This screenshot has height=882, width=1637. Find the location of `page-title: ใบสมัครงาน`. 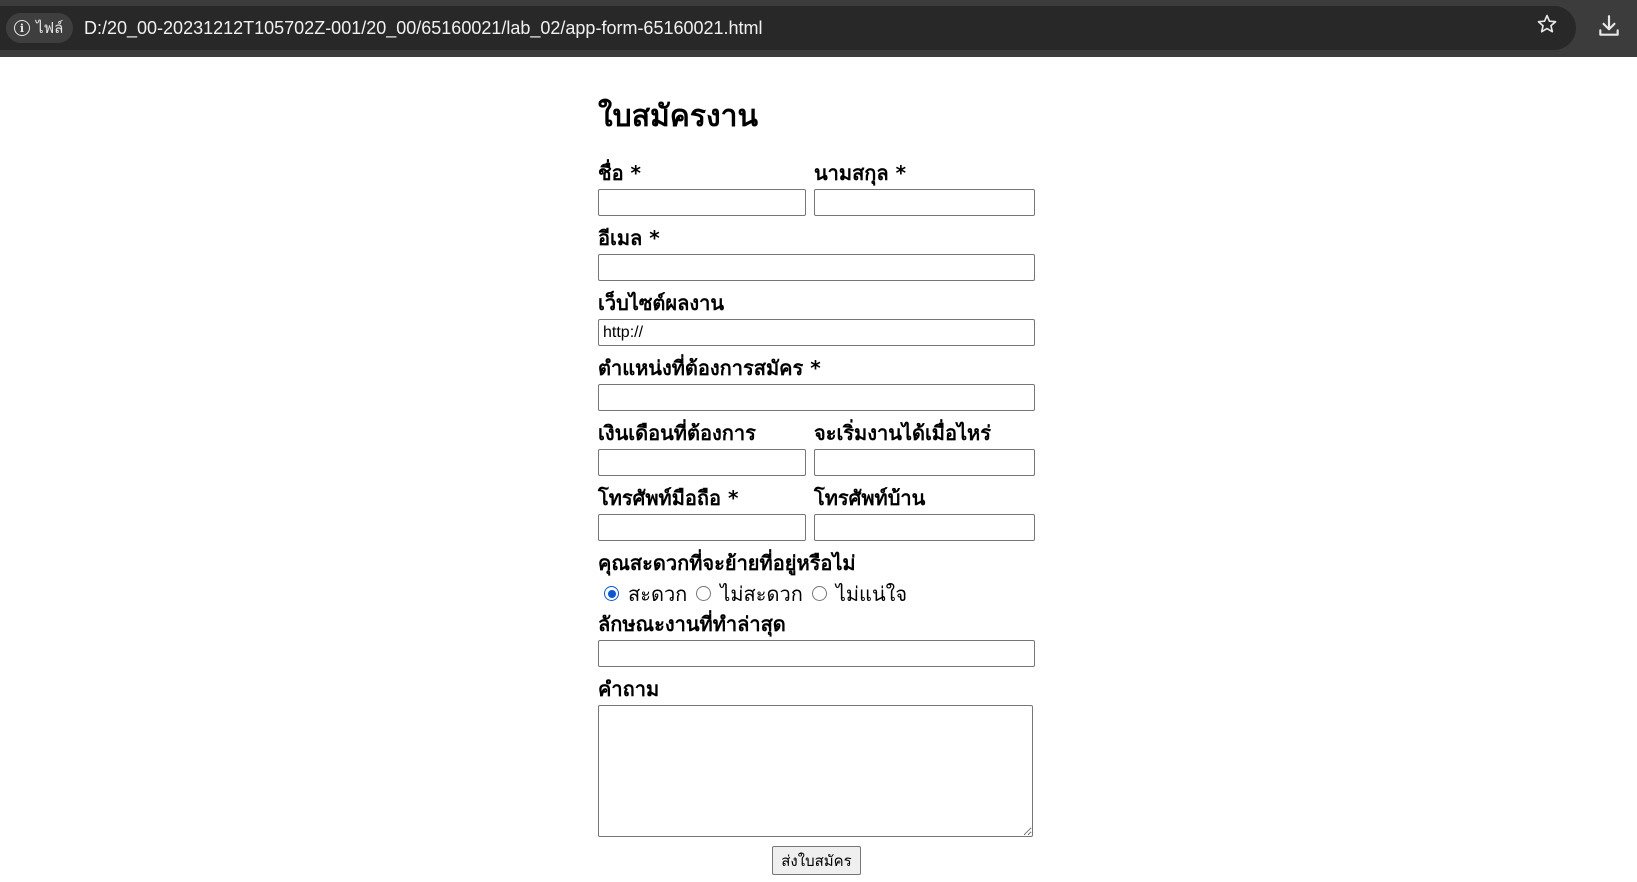

page-title: ใบสมัครงาน is located at coordinates (678, 116).